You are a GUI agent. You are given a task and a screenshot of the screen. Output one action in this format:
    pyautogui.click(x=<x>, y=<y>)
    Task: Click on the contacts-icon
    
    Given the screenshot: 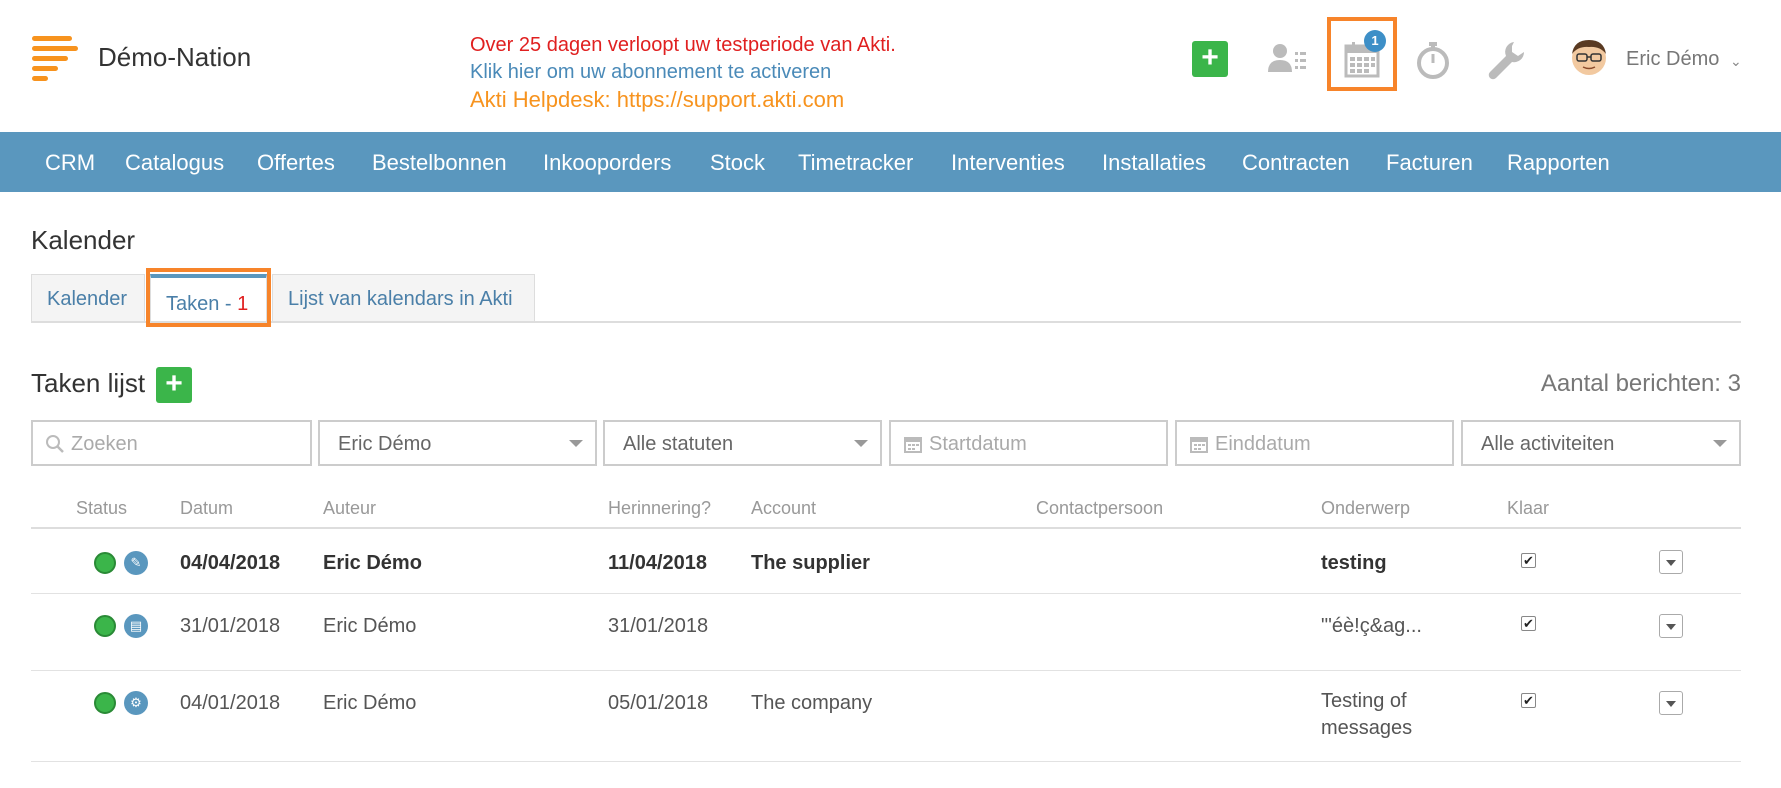 What is the action you would take?
    pyautogui.click(x=1286, y=60)
    